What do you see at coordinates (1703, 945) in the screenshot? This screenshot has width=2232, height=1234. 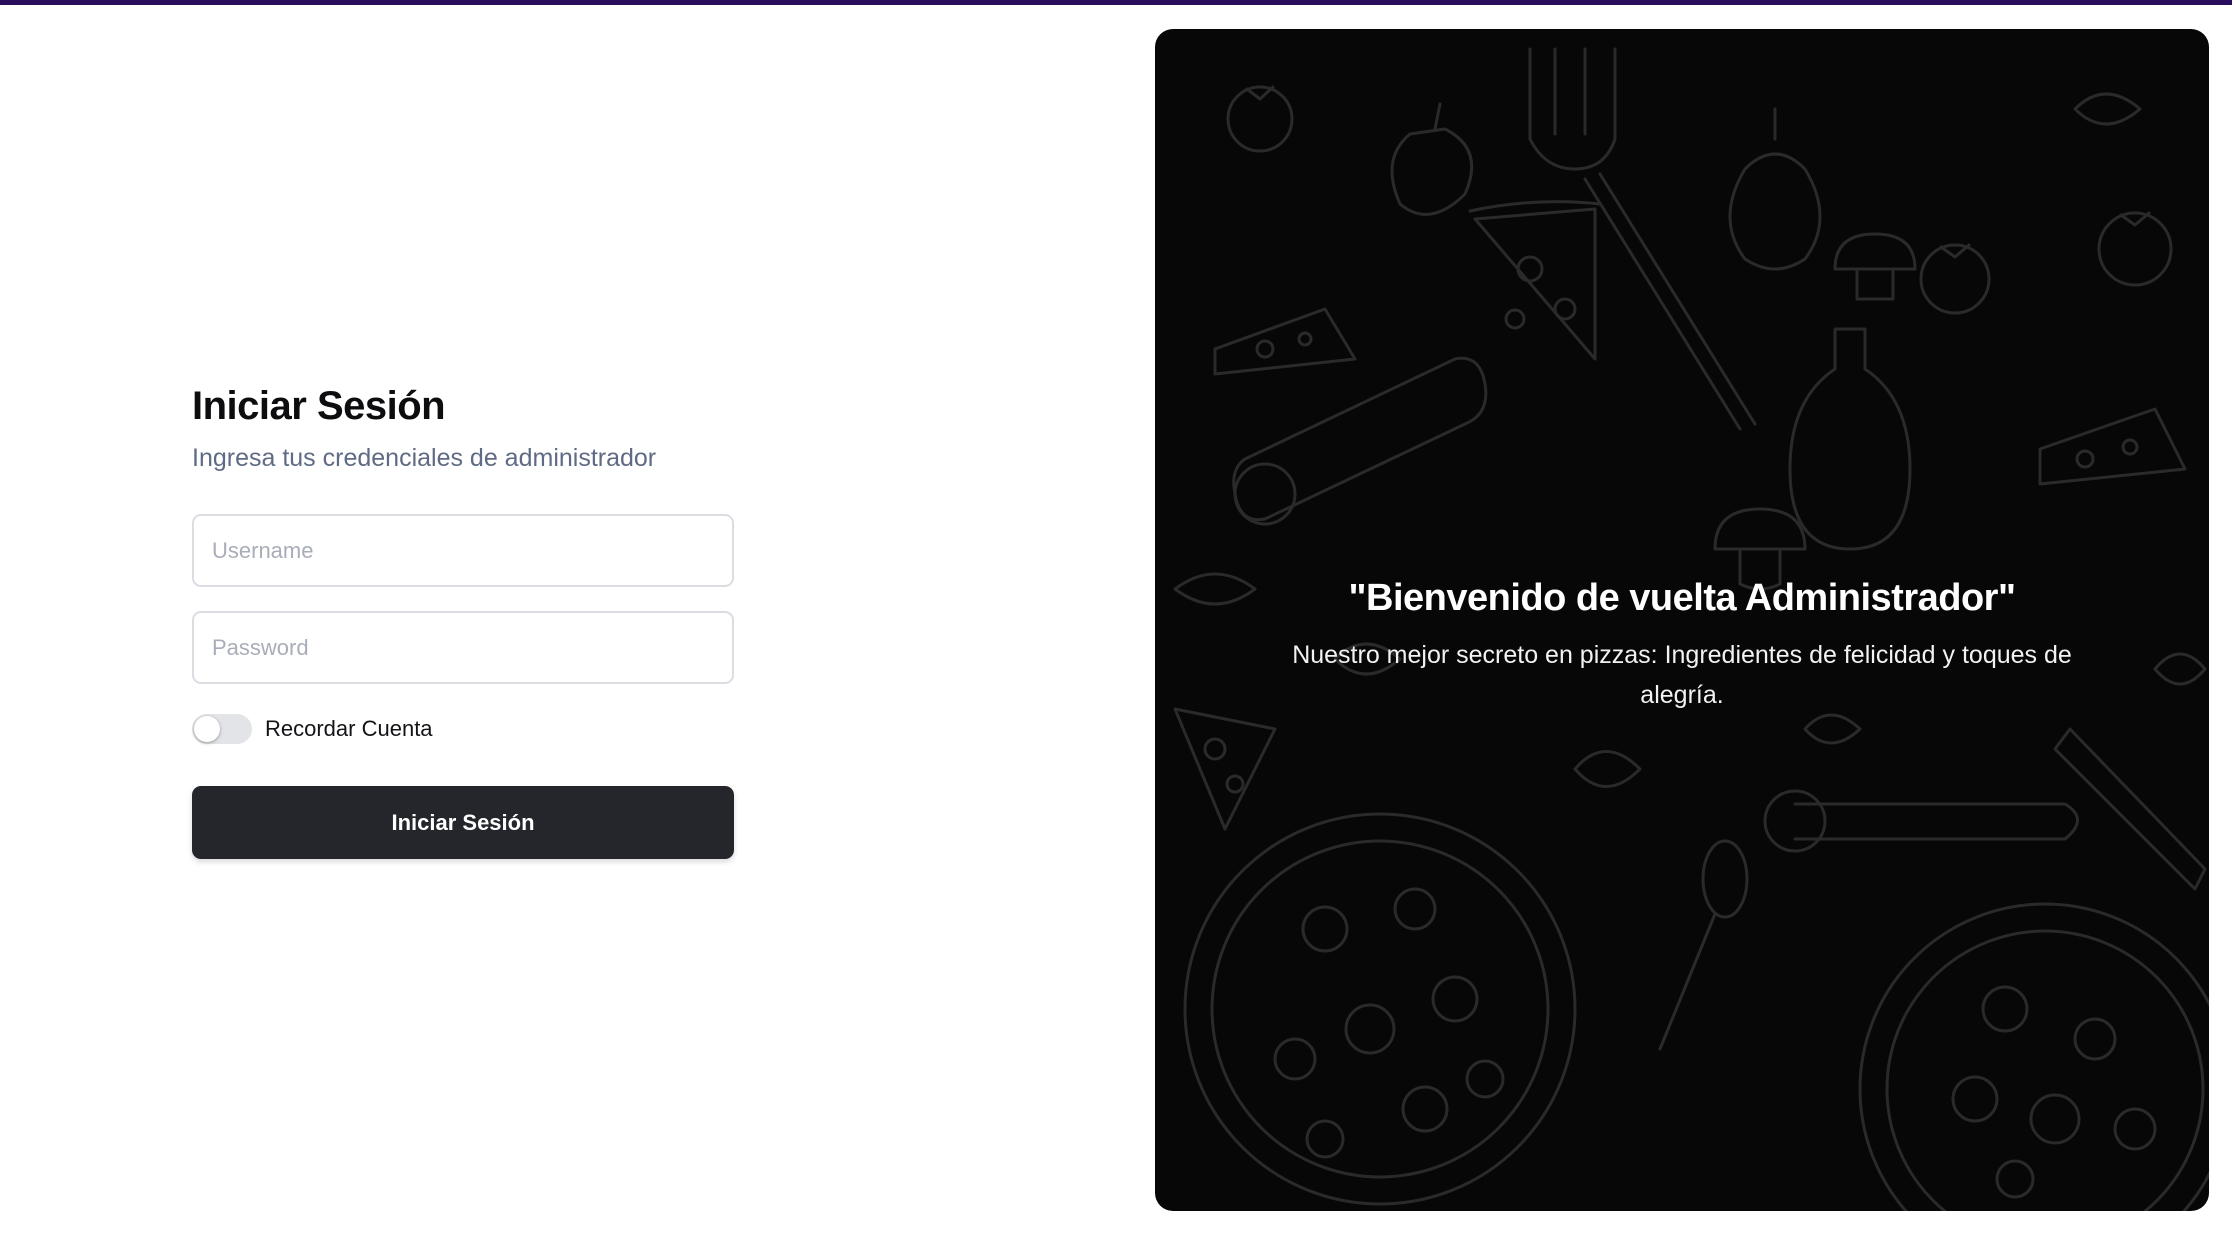 I see `spoon-icon` at bounding box center [1703, 945].